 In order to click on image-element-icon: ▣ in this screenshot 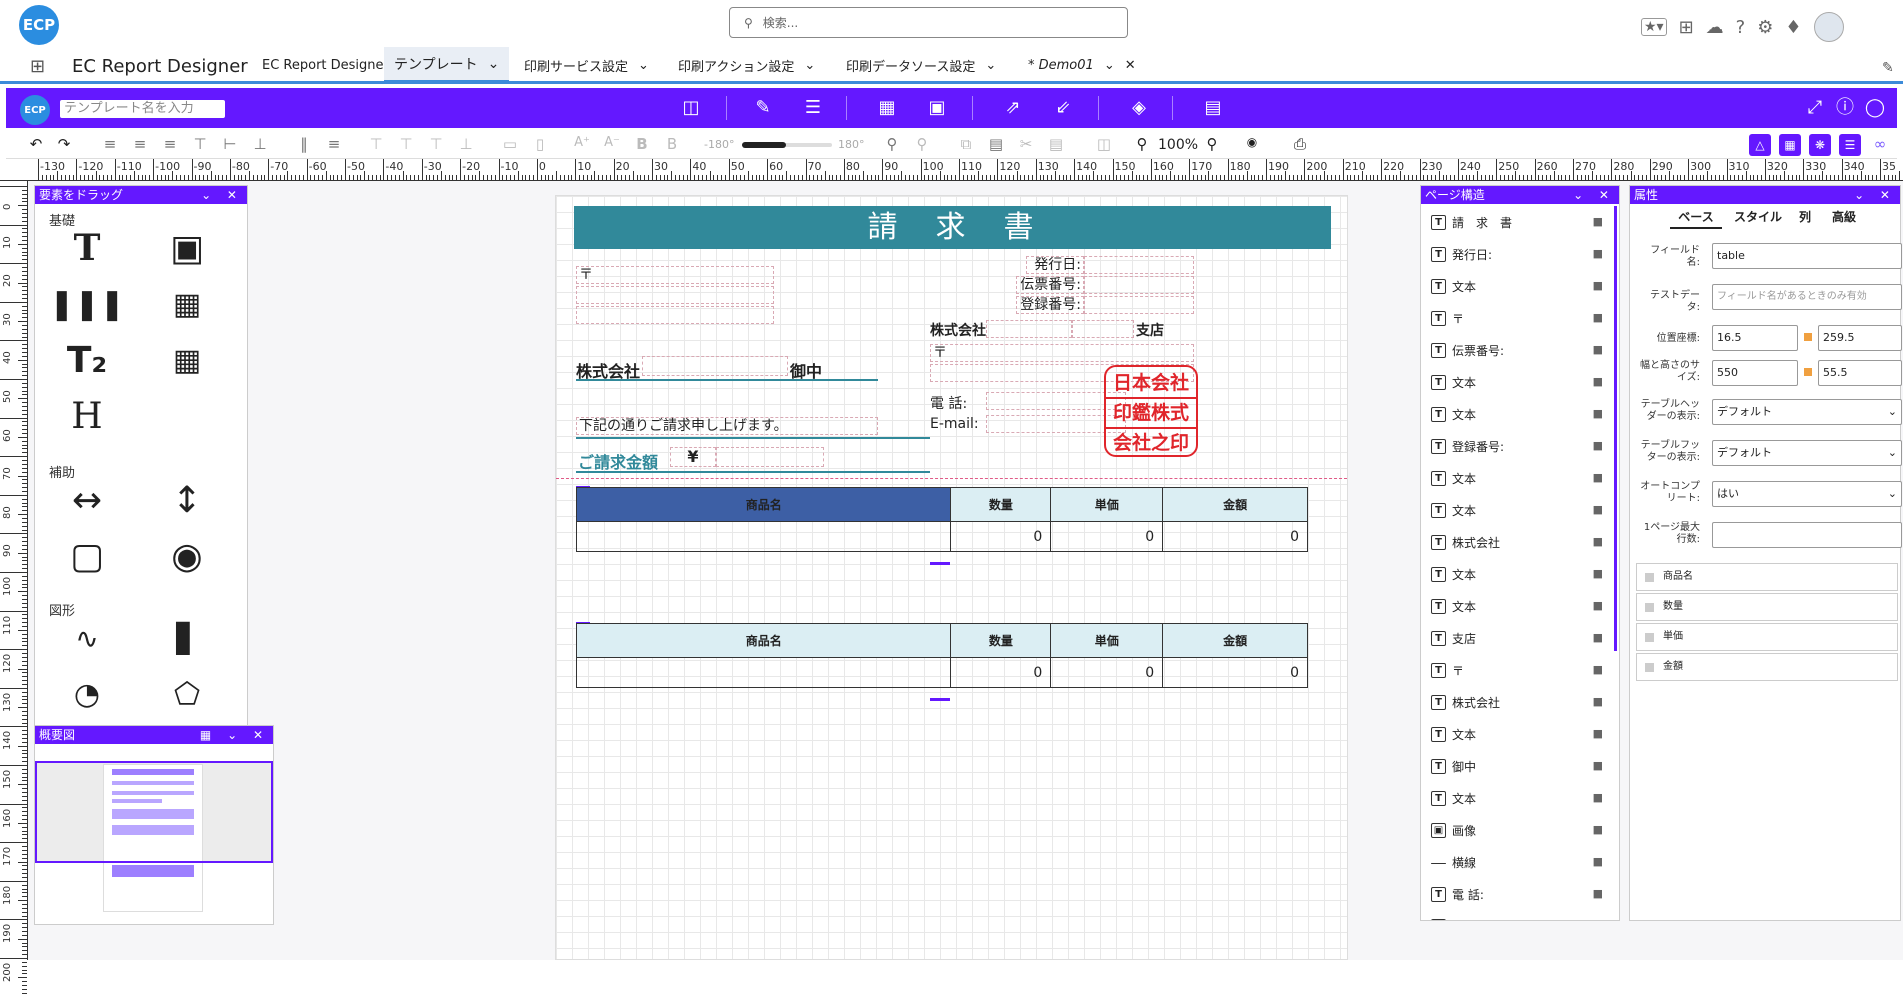, I will do `click(187, 248)`.